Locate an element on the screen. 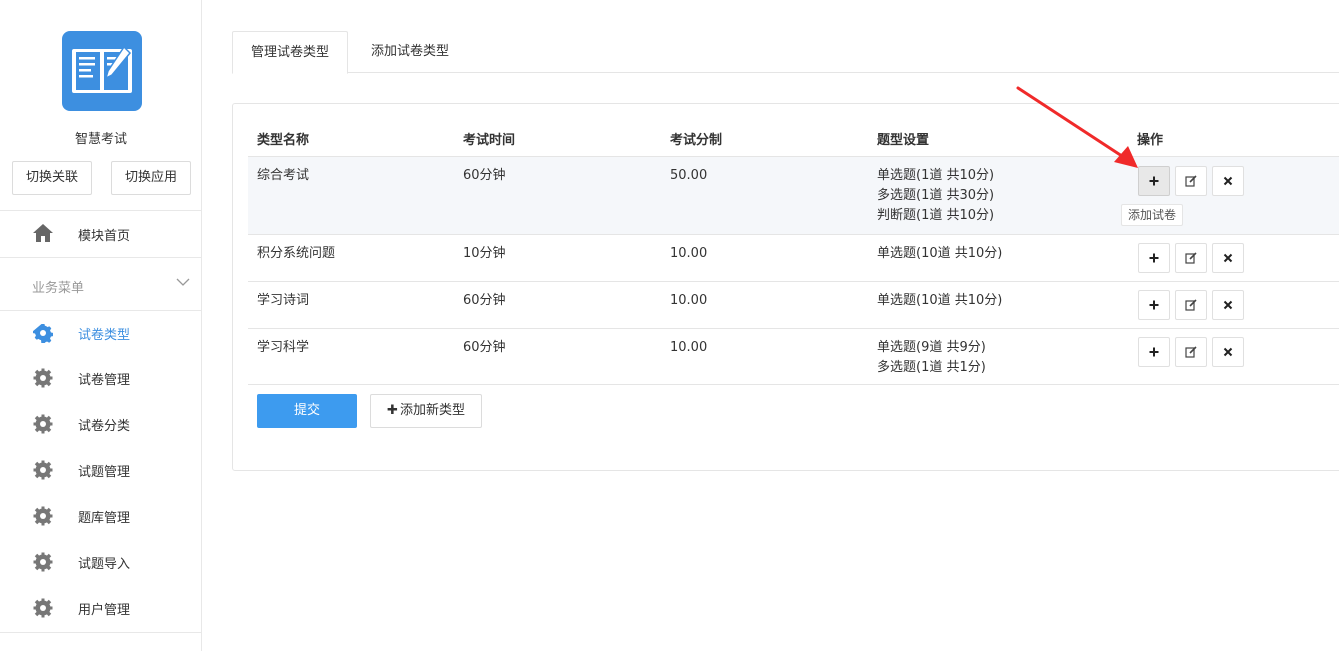 Image resolution: width=1339 pixels, height=651 pixels. sidebar-item-question-management: 试题管理 is located at coordinates (100, 470).